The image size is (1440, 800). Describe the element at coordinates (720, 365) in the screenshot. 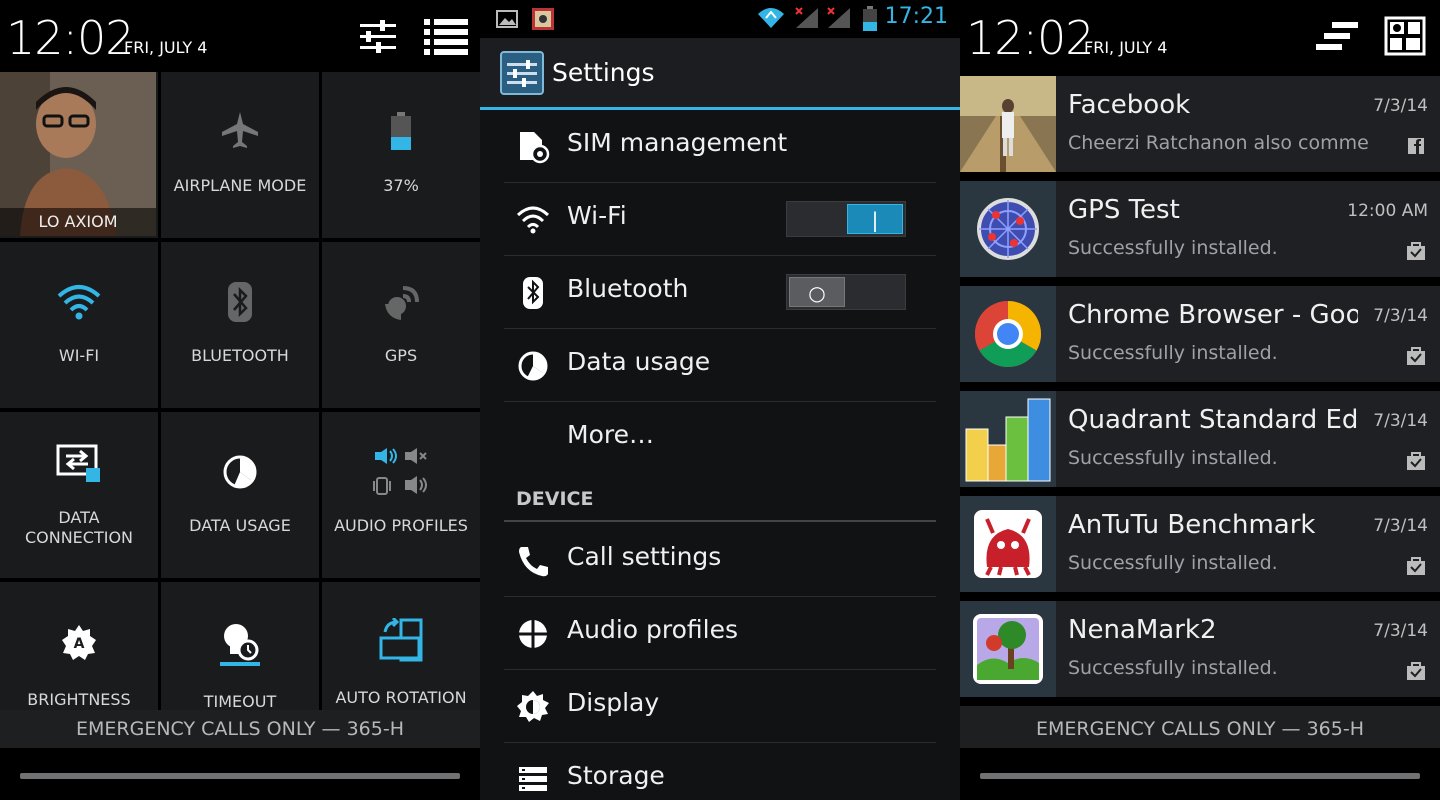

I see `settings-item-data-usage: Data usage` at that location.